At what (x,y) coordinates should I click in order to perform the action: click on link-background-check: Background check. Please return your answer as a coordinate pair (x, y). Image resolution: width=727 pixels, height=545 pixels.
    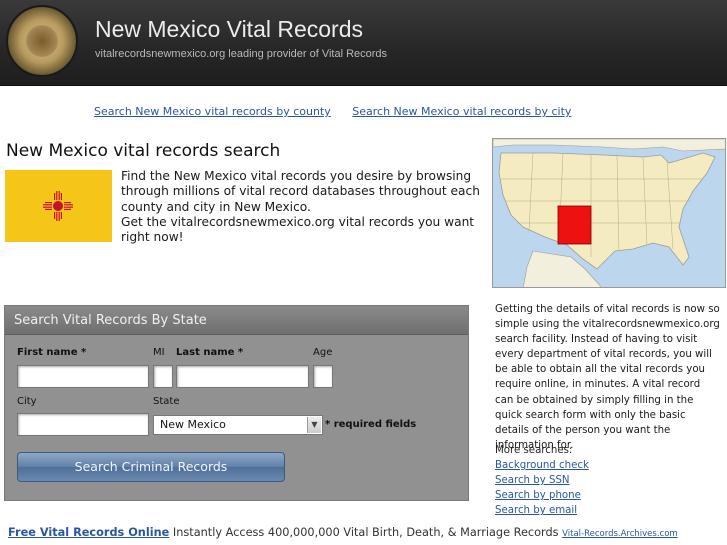
    Looking at the image, I should click on (542, 465).